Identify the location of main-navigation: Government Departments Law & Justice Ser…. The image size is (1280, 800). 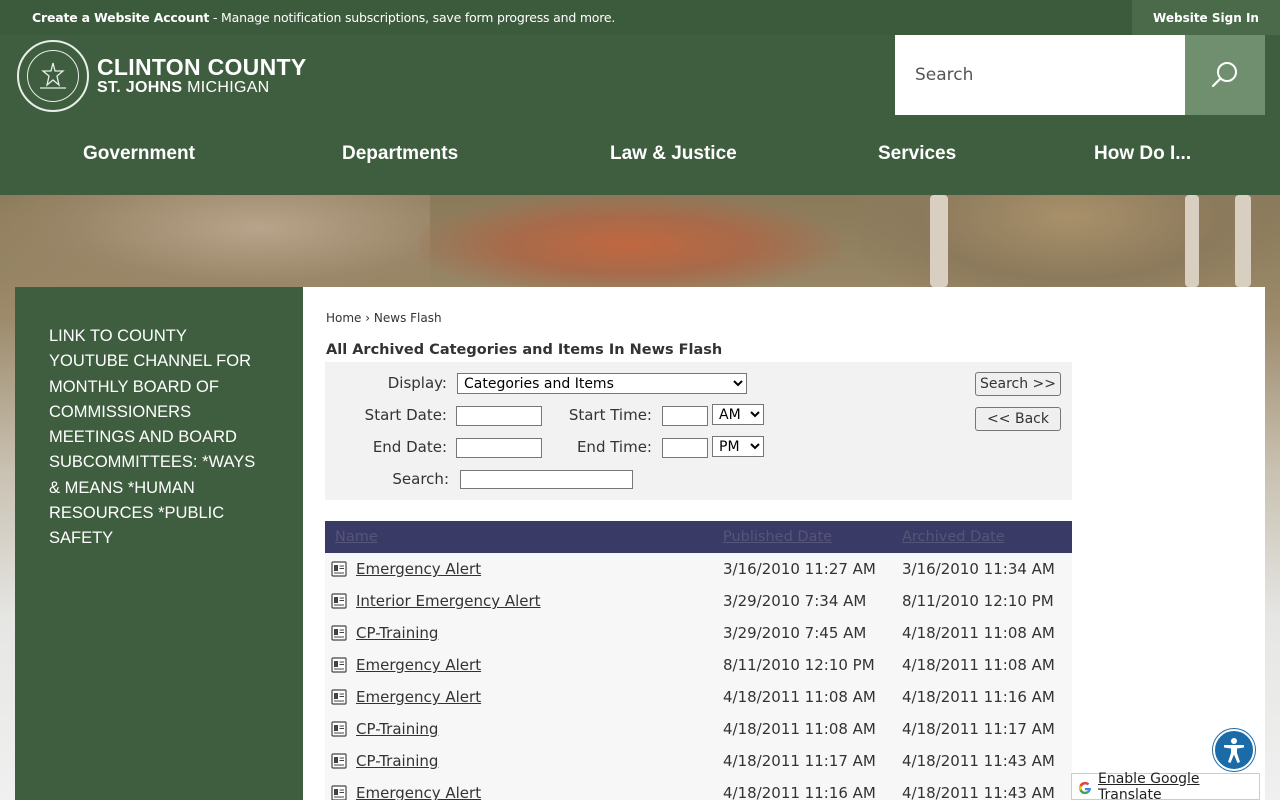
(640, 155).